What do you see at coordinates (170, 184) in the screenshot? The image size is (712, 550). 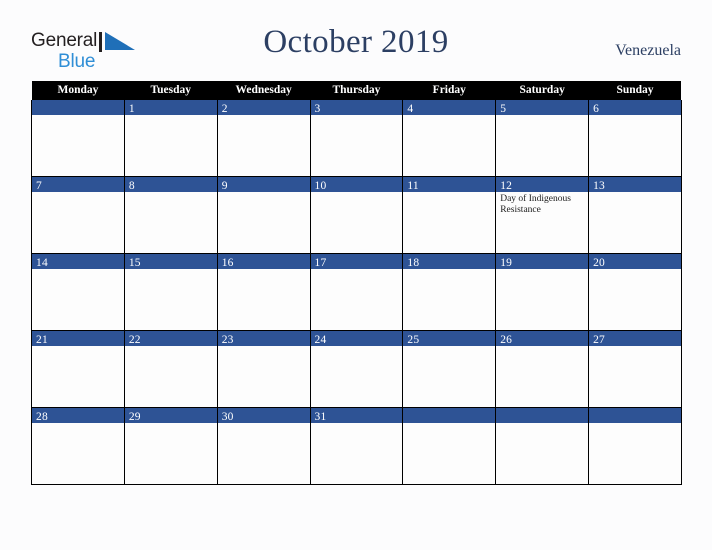 I see `day-number-band: 8` at bounding box center [170, 184].